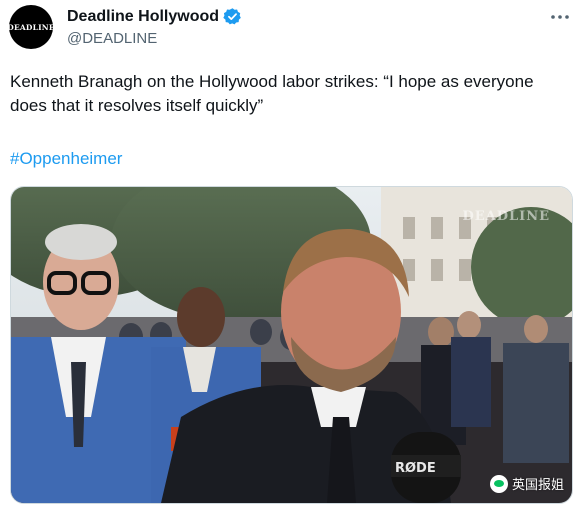 Image resolution: width=583 pixels, height=512 pixels. I want to click on source-watermark-text: 英国报姐, so click(537, 484).